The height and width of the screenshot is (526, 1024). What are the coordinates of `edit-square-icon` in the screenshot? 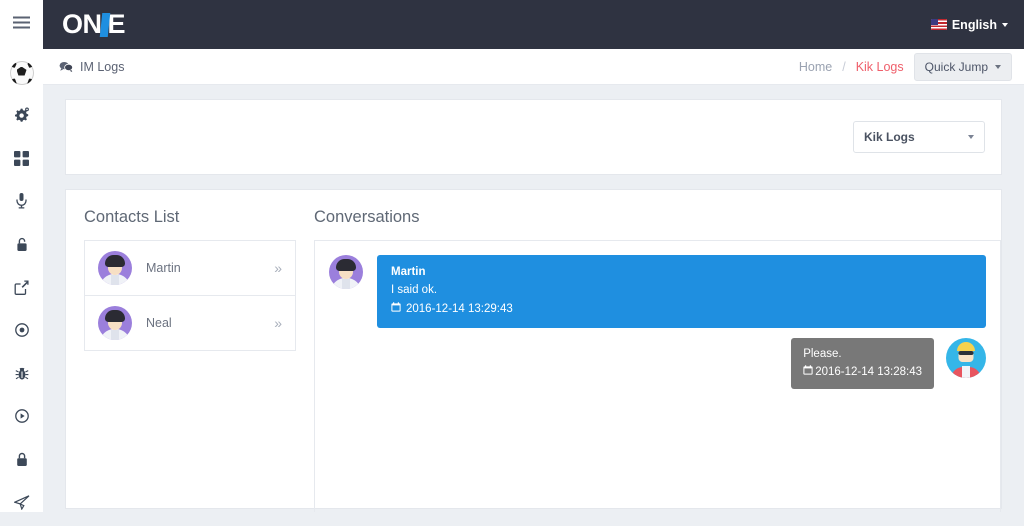 It's located at (21, 289).